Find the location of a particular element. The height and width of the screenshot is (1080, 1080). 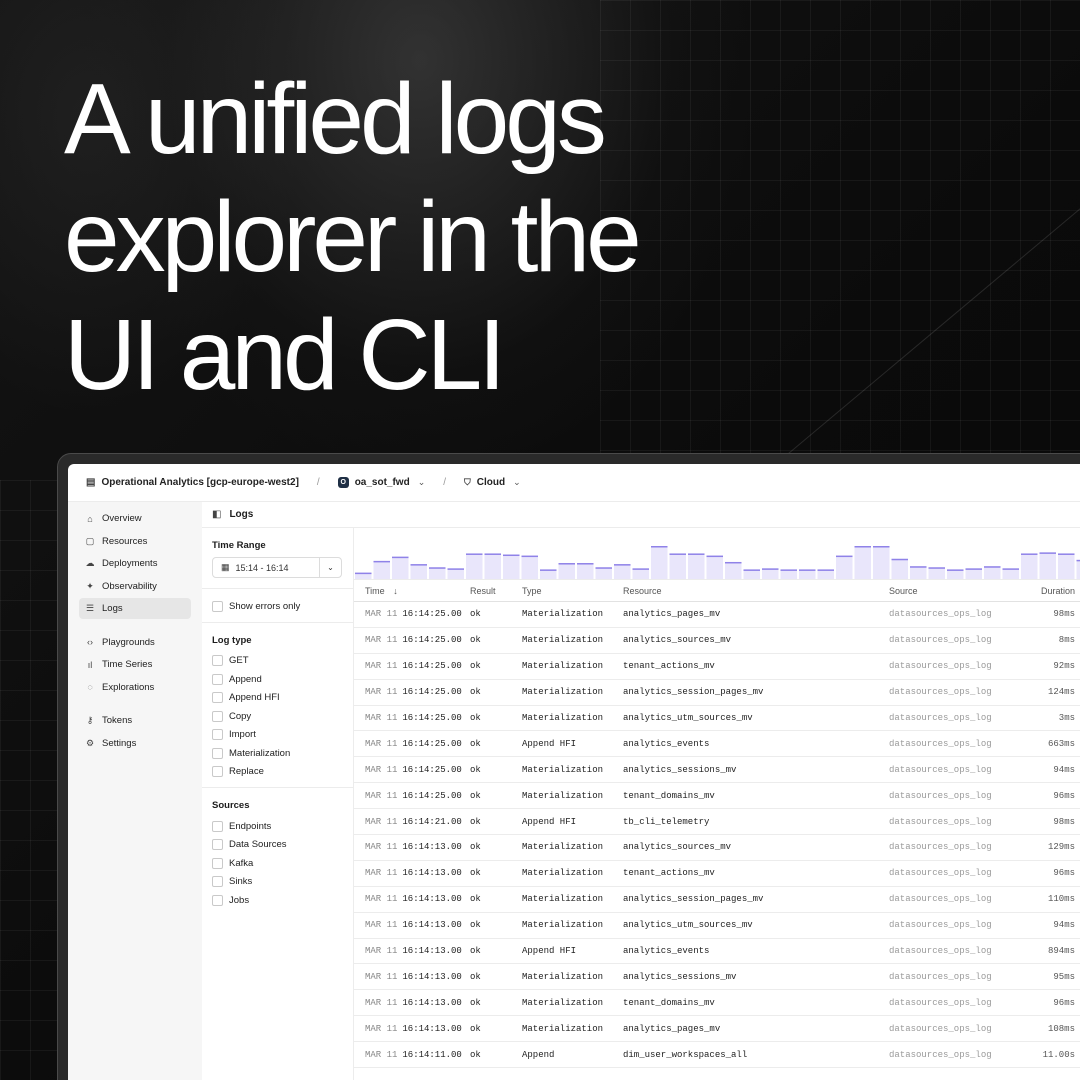

panel-toggle-icon: ◧ is located at coordinates (216, 514).